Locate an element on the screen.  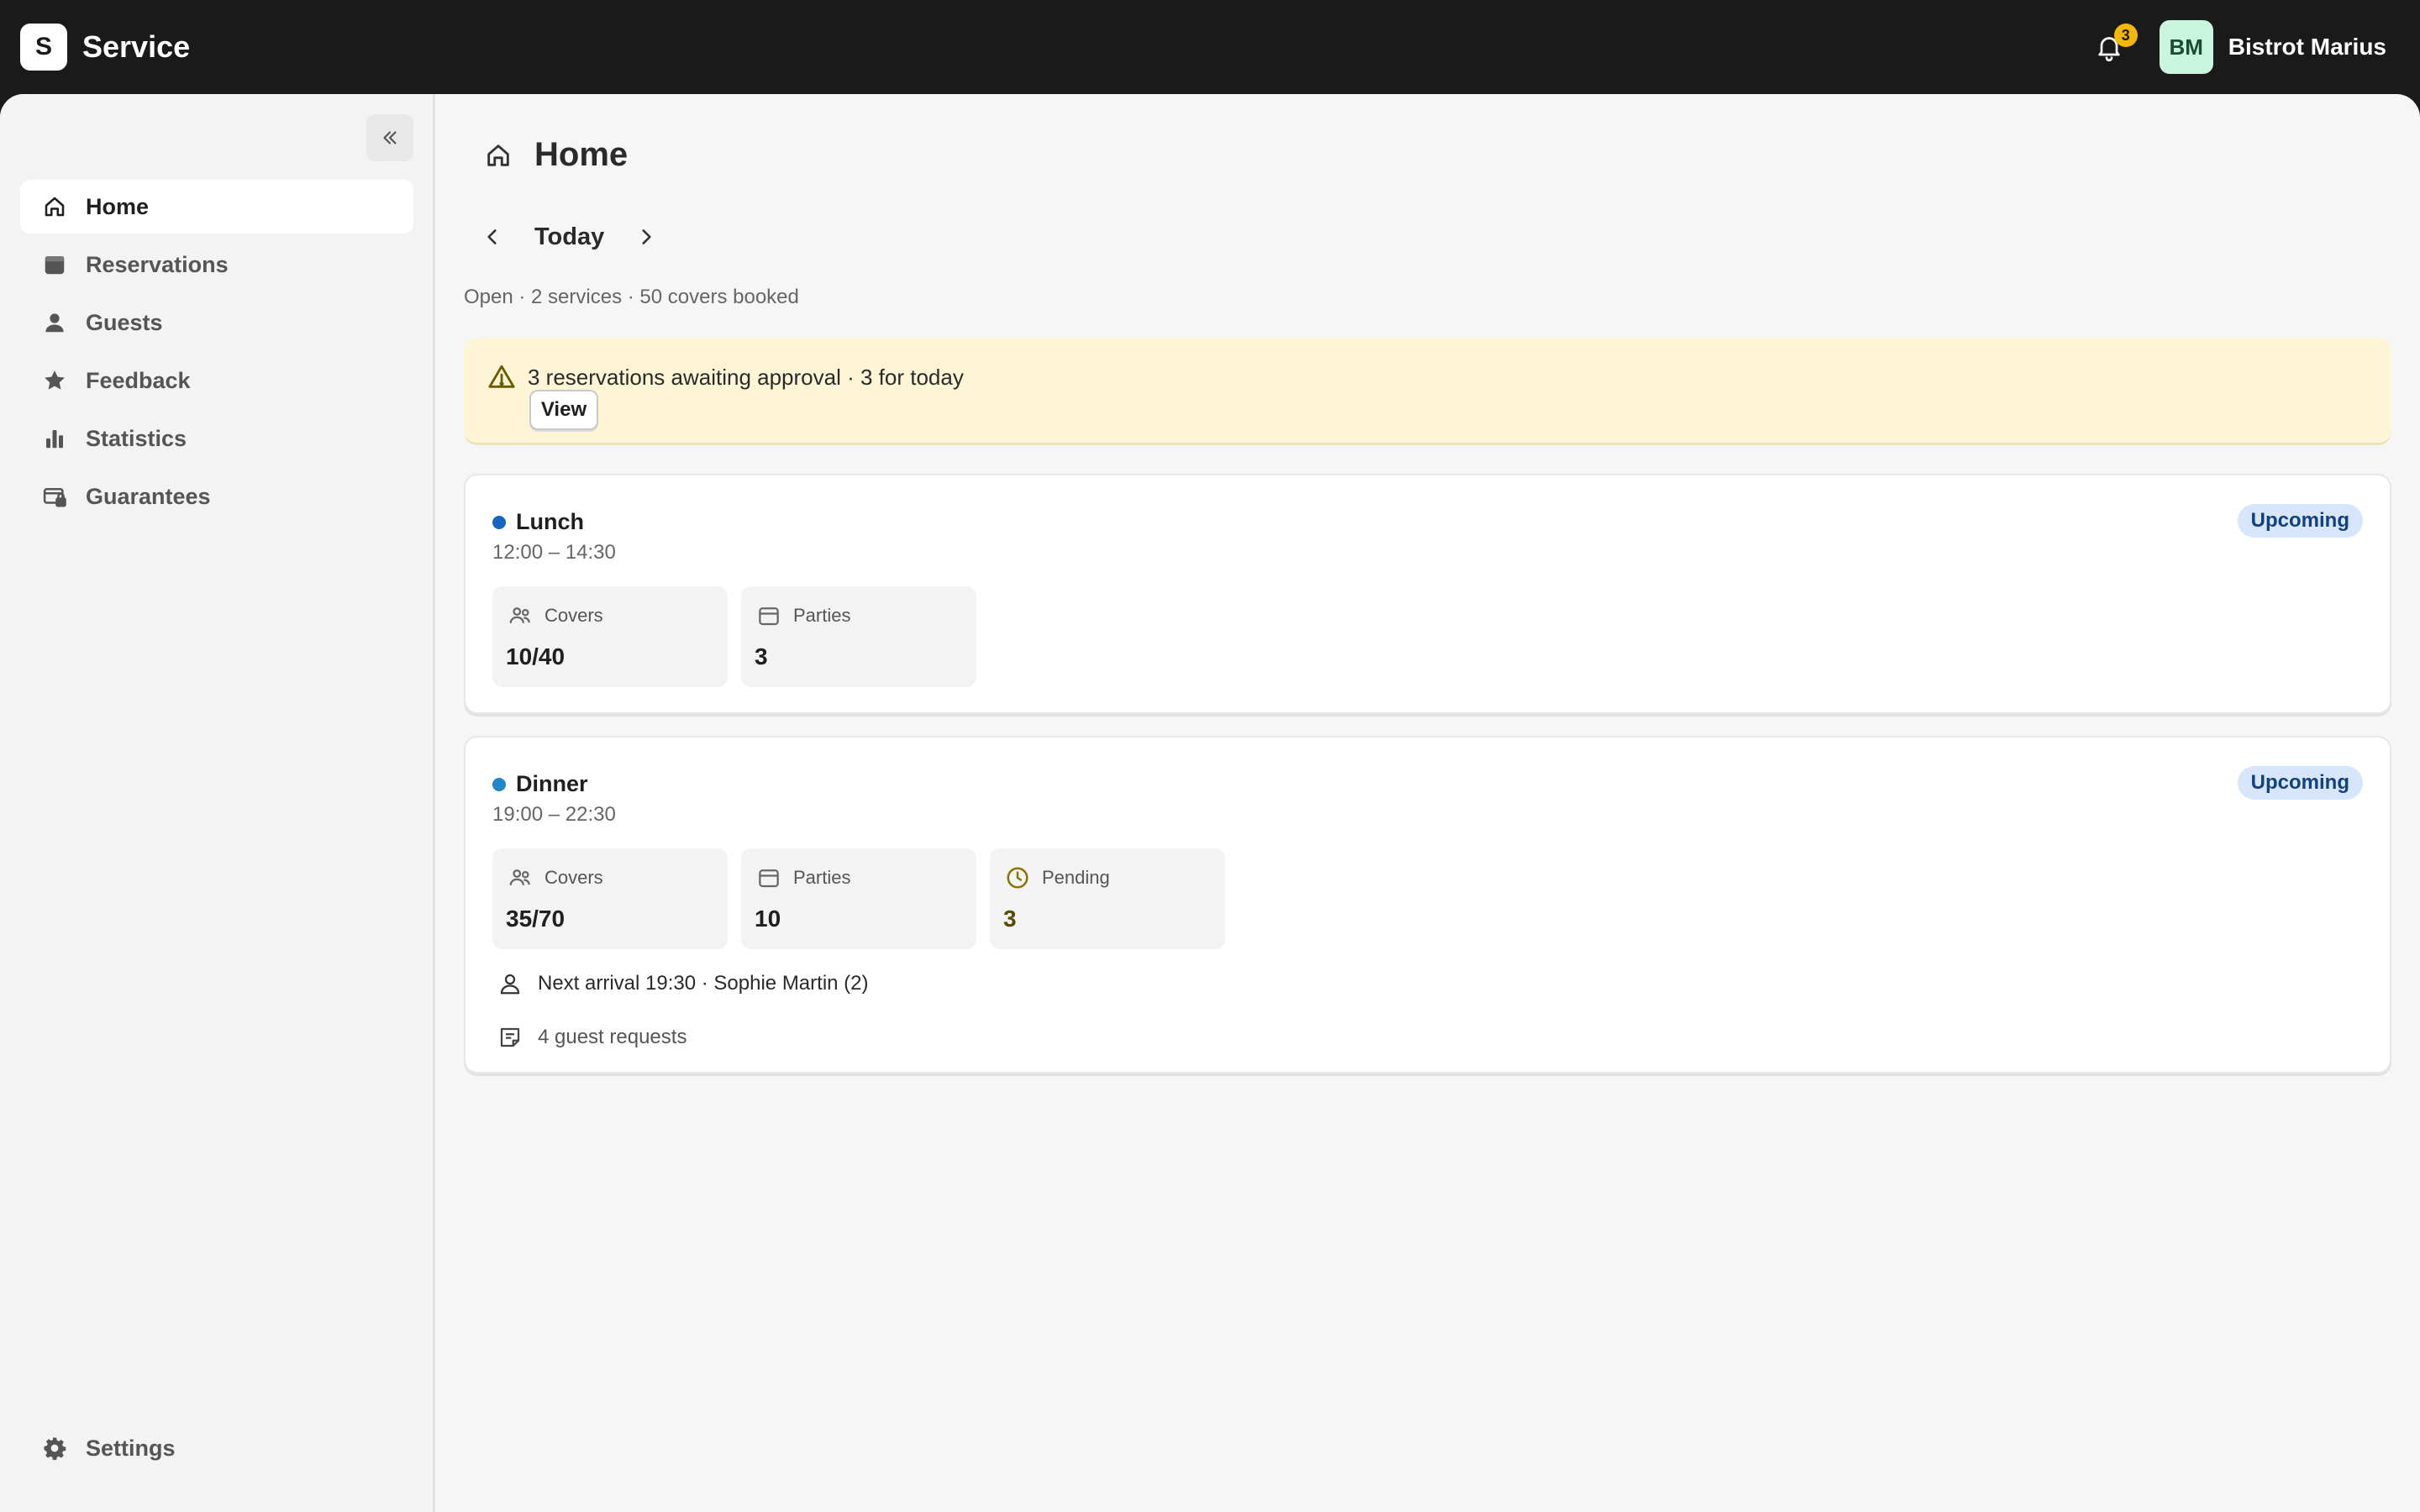
service-name: Dinner is located at coordinates (552, 783).